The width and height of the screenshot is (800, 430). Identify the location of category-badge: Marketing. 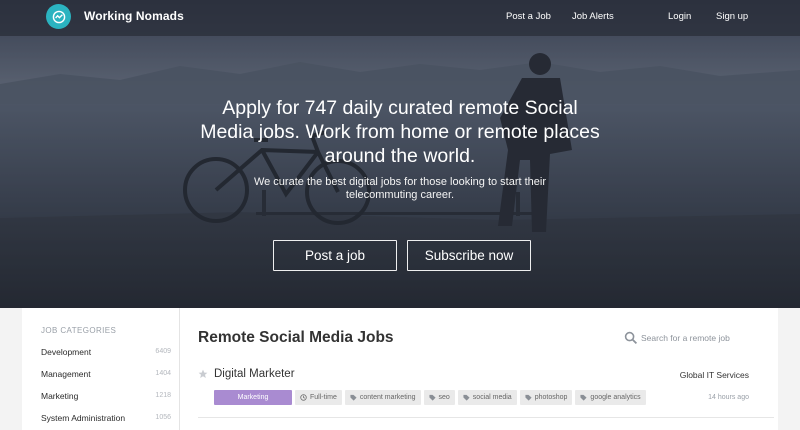
(253, 397).